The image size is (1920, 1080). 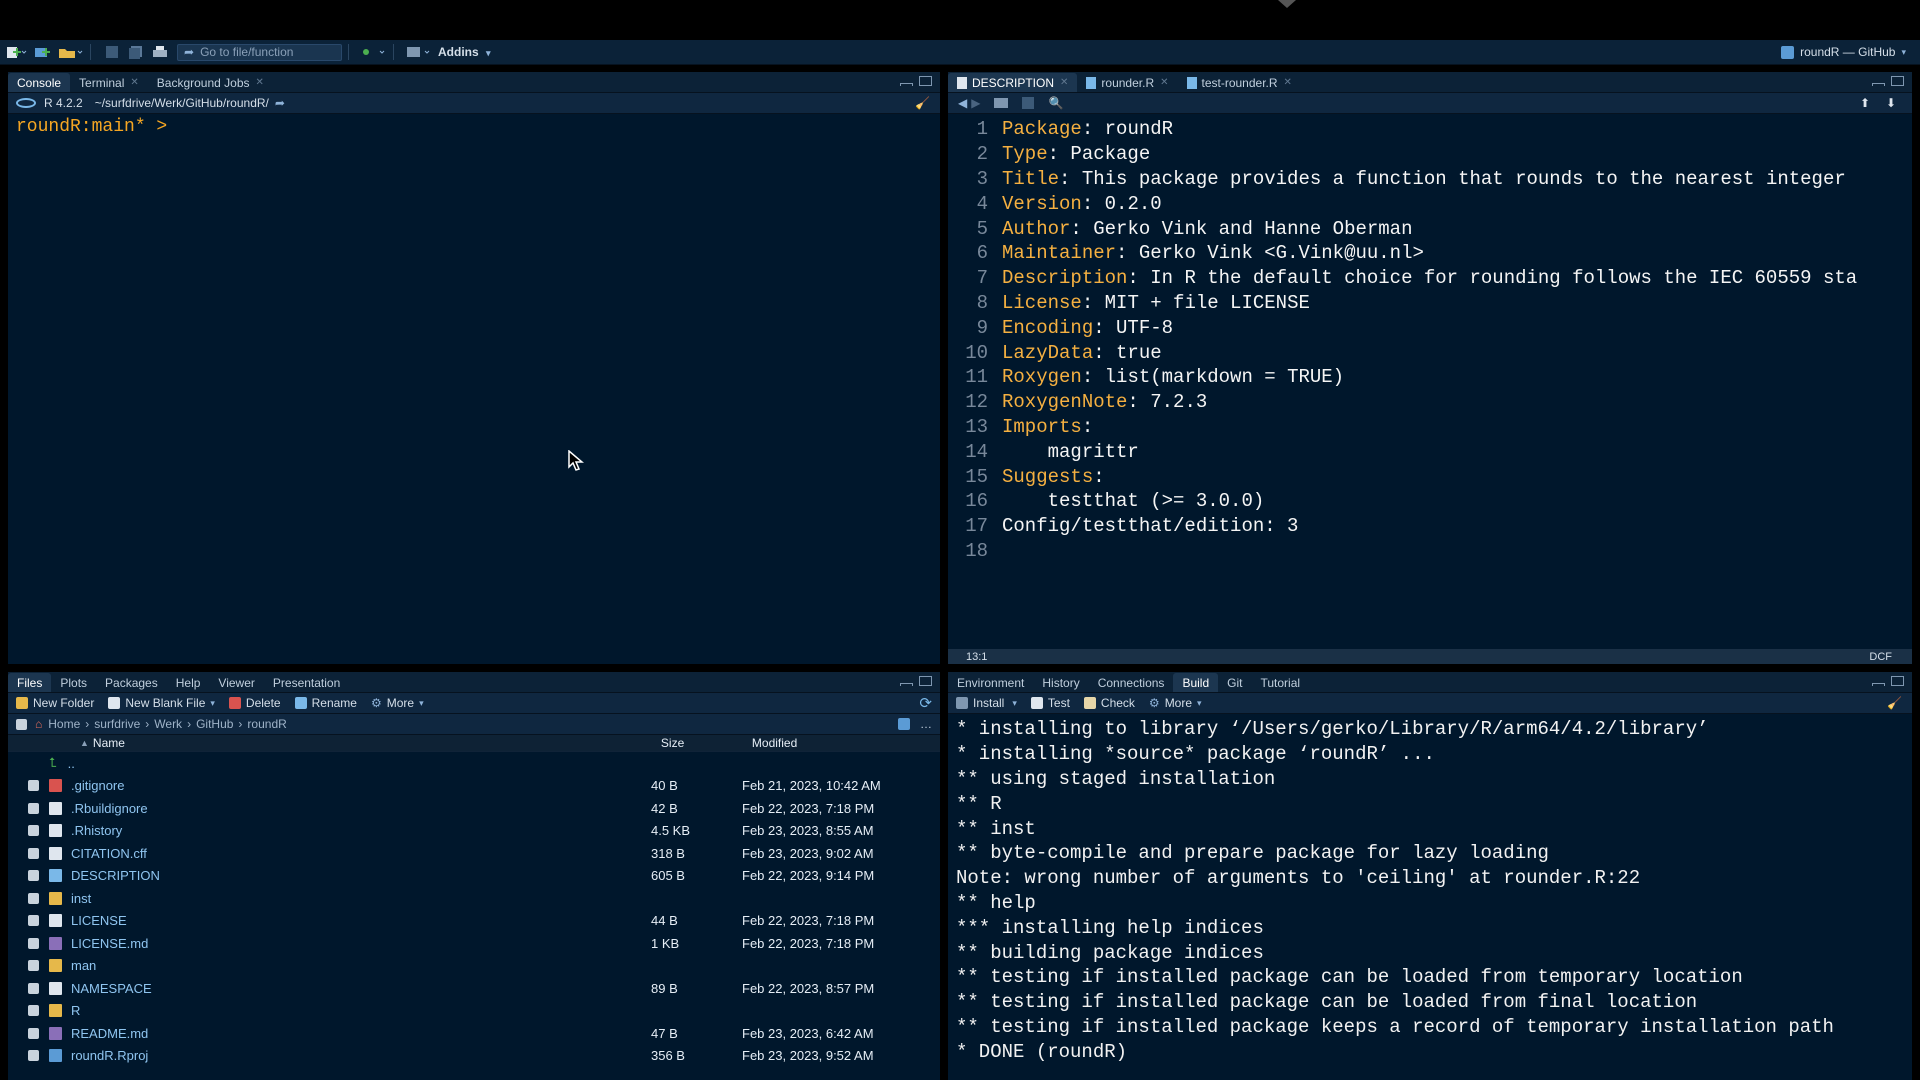 What do you see at coordinates (922, 103) in the screenshot?
I see `clear-console-icon: 🧹` at bounding box center [922, 103].